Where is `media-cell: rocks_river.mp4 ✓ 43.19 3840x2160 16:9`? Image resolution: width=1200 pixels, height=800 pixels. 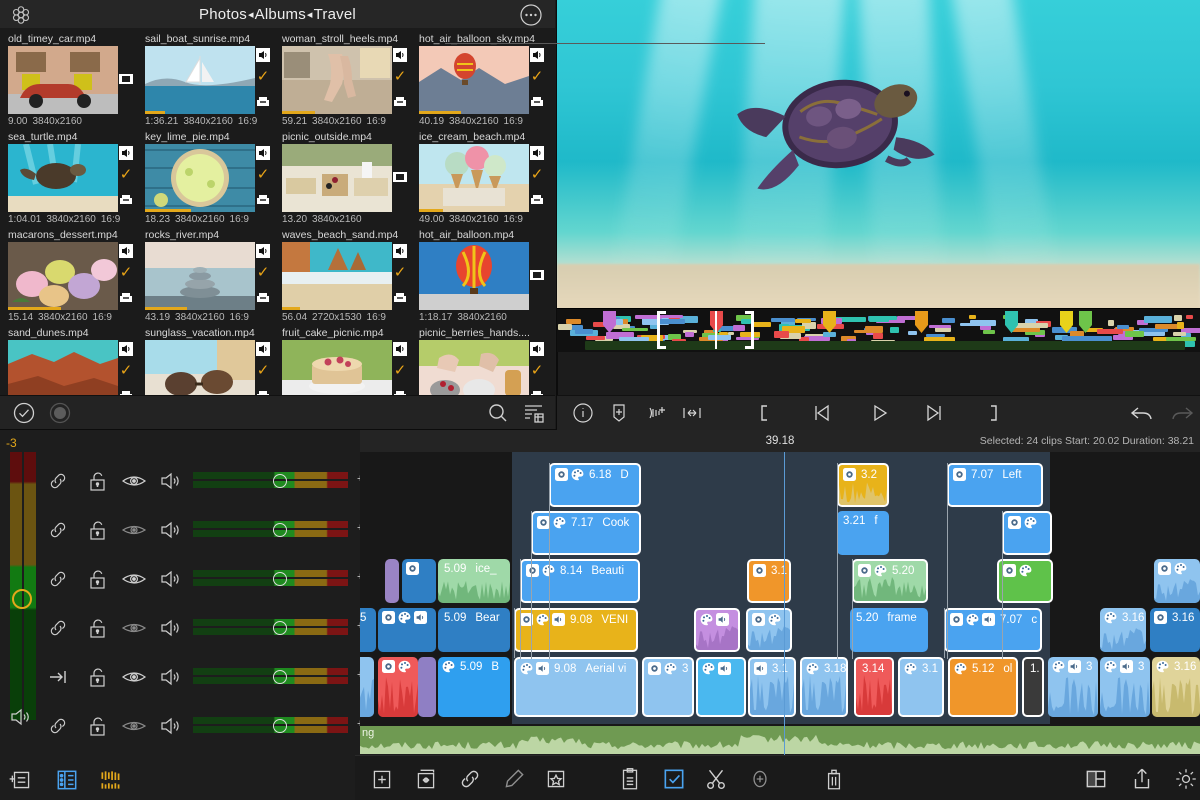 media-cell: rocks_river.mp4 ✓ 43.19 3840x2160 16:9 is located at coordinates (208, 276).